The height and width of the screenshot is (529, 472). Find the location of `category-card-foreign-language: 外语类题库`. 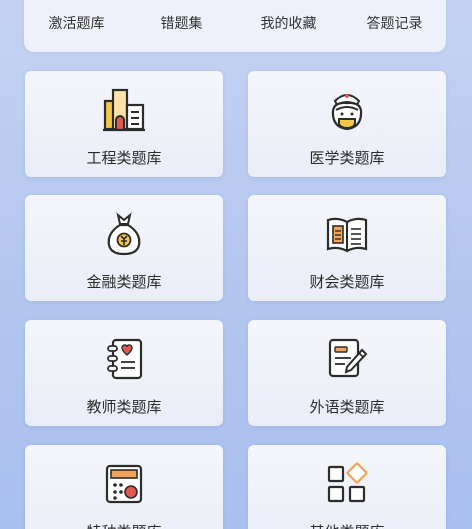

category-card-foreign-language: 外语类题库 is located at coordinates (347, 373).